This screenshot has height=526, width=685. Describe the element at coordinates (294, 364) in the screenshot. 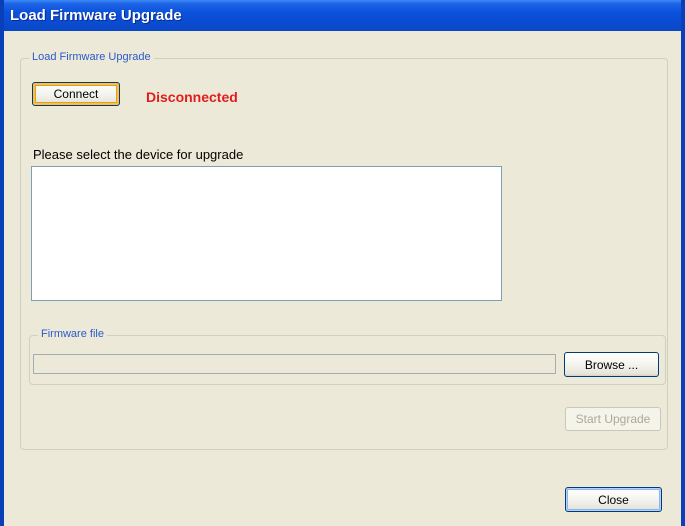

I see `firmware-file-path-field` at that location.